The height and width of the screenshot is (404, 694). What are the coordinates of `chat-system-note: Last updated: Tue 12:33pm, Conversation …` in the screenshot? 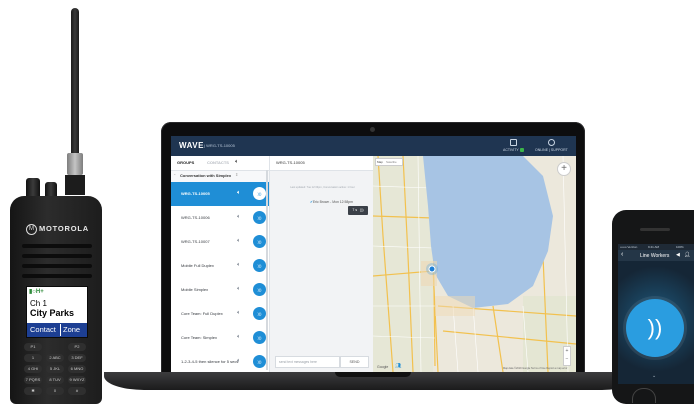 It's located at (322, 187).